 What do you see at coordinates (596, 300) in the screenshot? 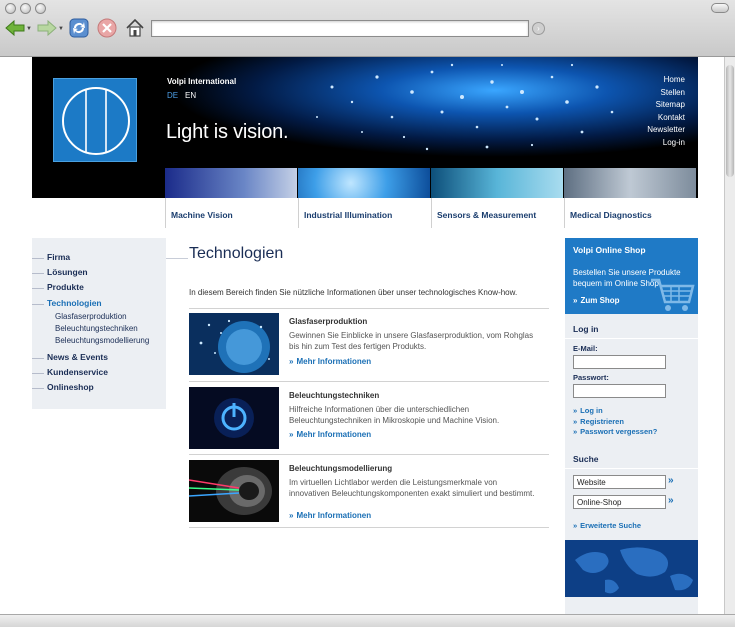
I see `zum-shop-link: » Zum Shop` at bounding box center [596, 300].